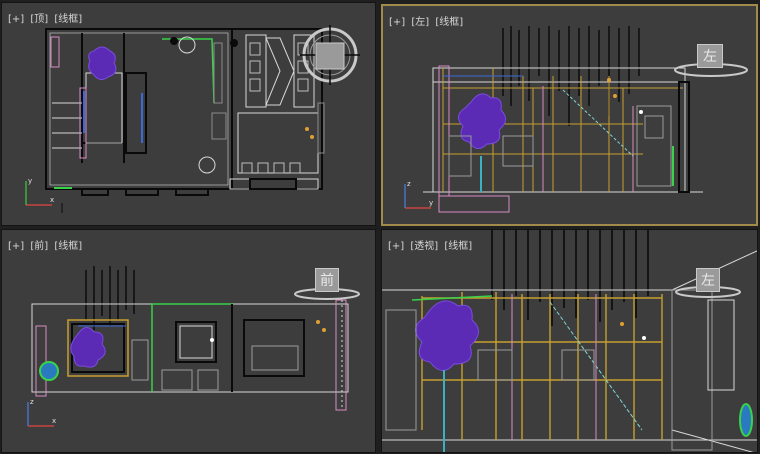 The width and height of the screenshot is (760, 454). Describe the element at coordinates (420, 22) in the screenshot. I see `view-name-button: [左]` at that location.